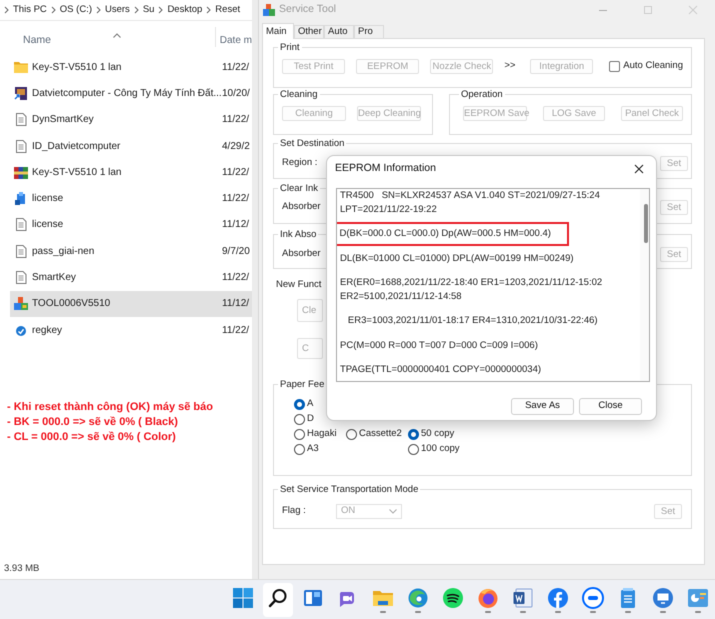 The width and height of the screenshot is (715, 619). Describe the element at coordinates (542, 406) in the screenshot. I see `dialog-button: Save As` at that location.